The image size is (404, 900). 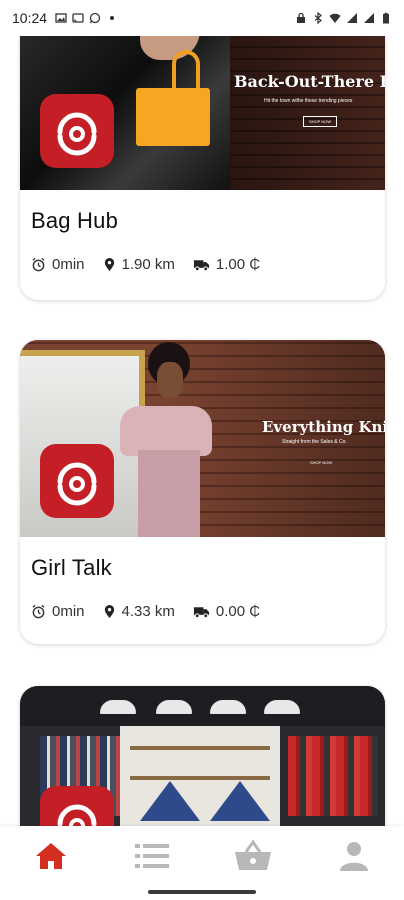 I want to click on nav-home-button, so click(x=51, y=856).